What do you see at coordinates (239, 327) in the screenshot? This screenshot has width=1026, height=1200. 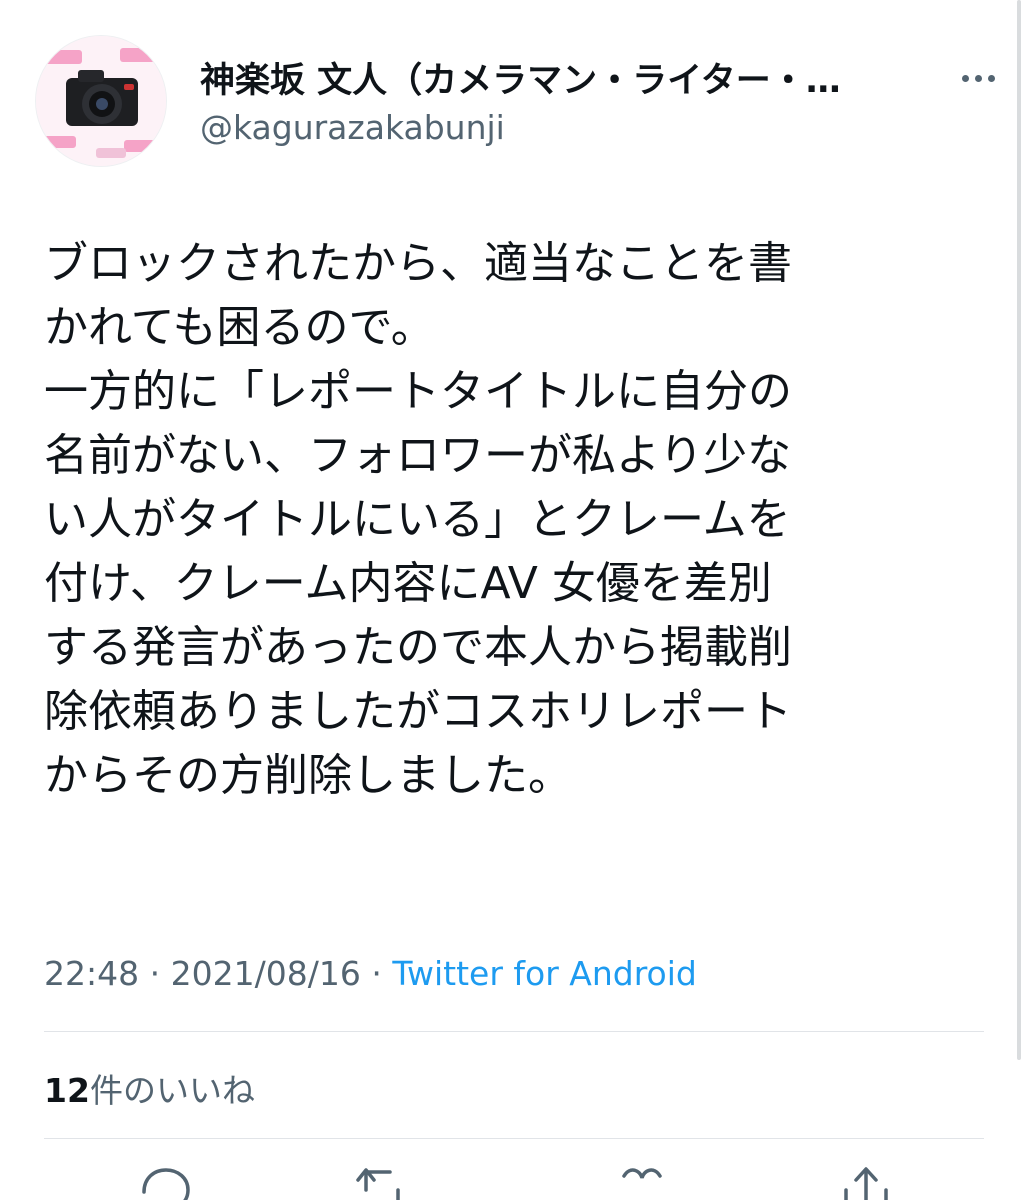 I see `tweet-text-line: かれても困るので。` at bounding box center [239, 327].